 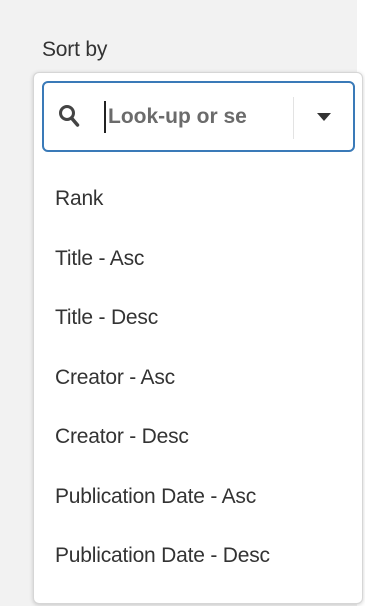 What do you see at coordinates (198, 318) in the screenshot?
I see `option-title-desc: Title - Desc` at bounding box center [198, 318].